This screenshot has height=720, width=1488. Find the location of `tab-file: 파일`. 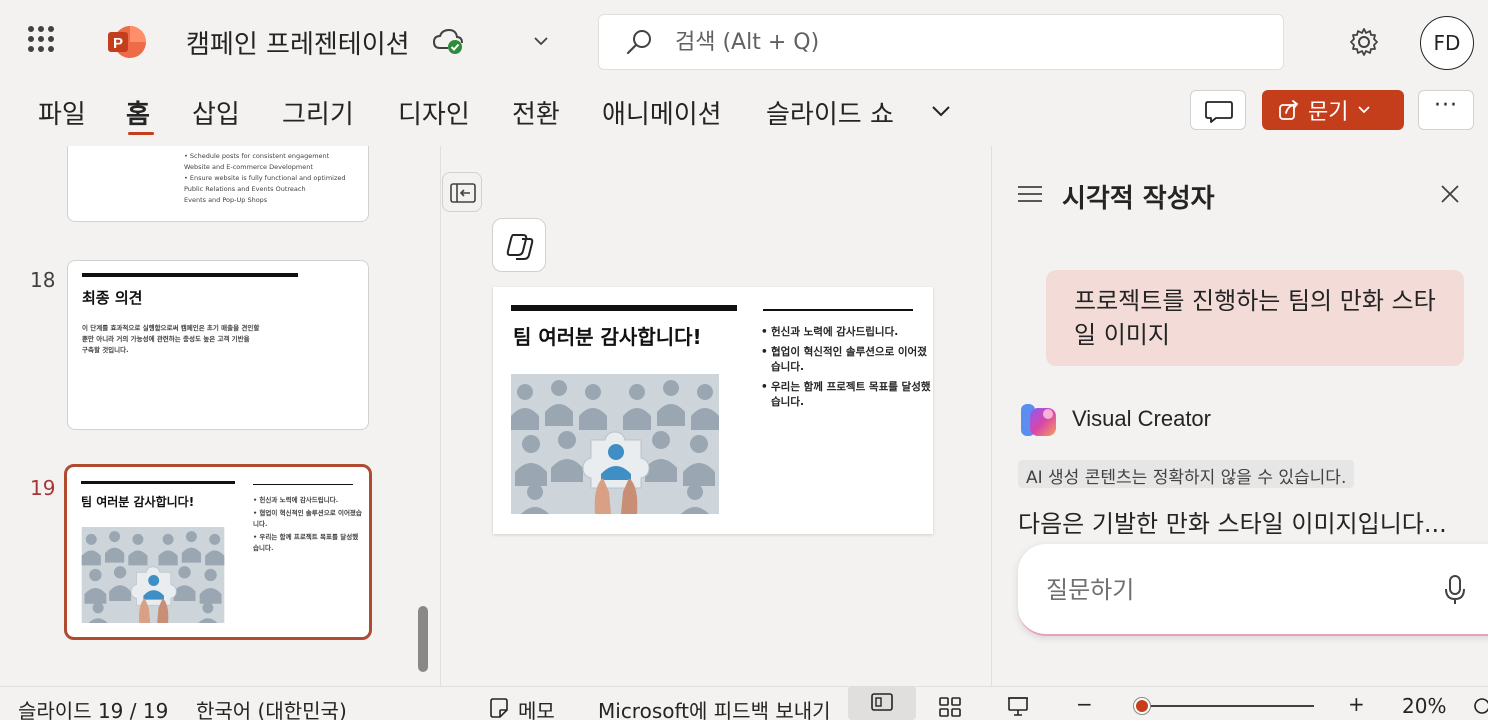

tab-file: 파일 is located at coordinates (62, 112).